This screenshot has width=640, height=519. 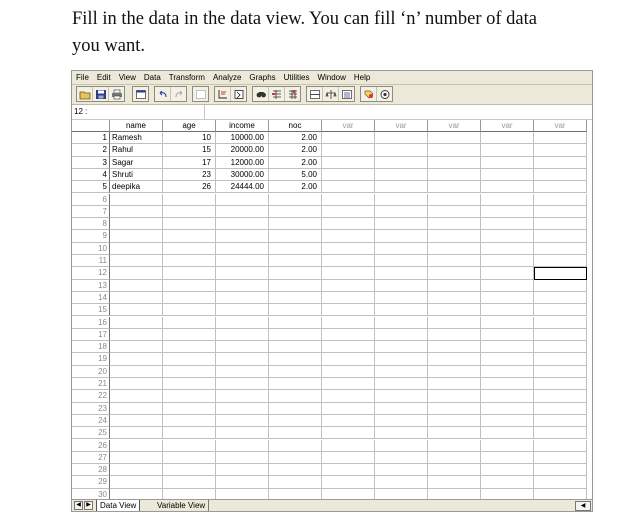 I want to click on data-cell: 30000.00, so click(x=242, y=175).